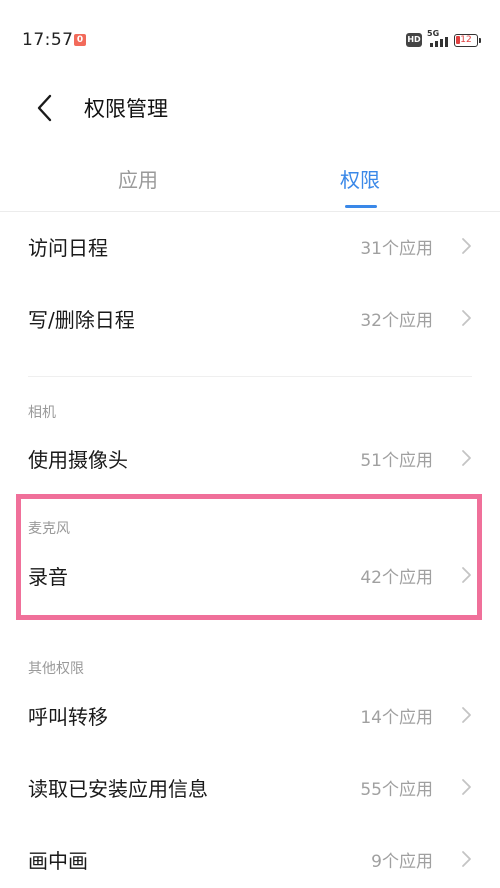 The width and height of the screenshot is (500, 888). What do you see at coordinates (44, 108) in the screenshot?
I see `chevron-left-icon` at bounding box center [44, 108].